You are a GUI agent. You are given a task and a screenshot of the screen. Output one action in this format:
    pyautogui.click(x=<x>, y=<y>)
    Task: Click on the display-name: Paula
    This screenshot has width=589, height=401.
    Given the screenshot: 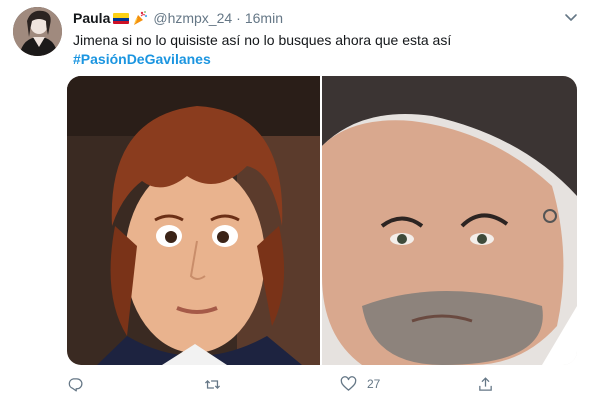 What is the action you would take?
    pyautogui.click(x=91, y=18)
    